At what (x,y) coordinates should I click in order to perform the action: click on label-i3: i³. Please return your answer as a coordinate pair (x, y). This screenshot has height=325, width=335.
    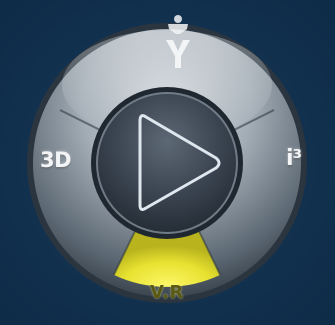
    Looking at the image, I should click on (294, 159).